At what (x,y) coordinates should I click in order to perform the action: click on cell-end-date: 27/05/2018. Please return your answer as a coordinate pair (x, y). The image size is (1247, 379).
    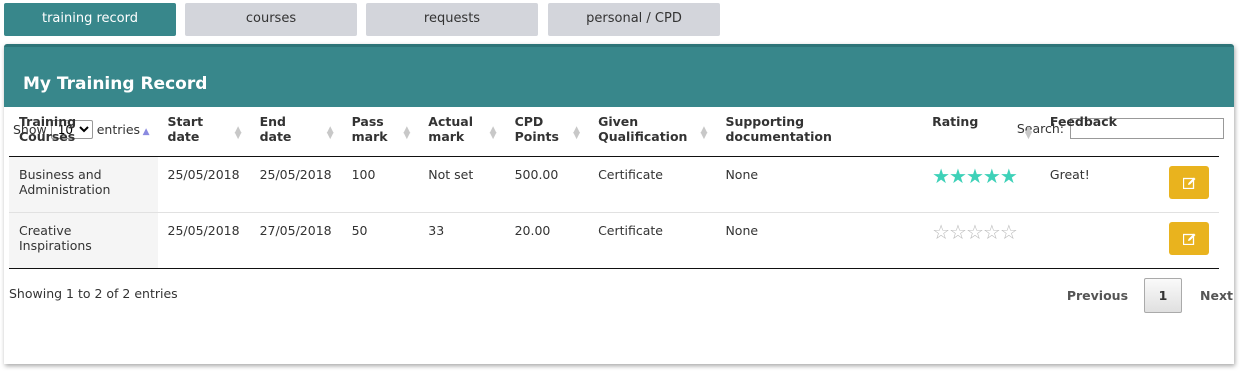
    Looking at the image, I should click on (295, 240).